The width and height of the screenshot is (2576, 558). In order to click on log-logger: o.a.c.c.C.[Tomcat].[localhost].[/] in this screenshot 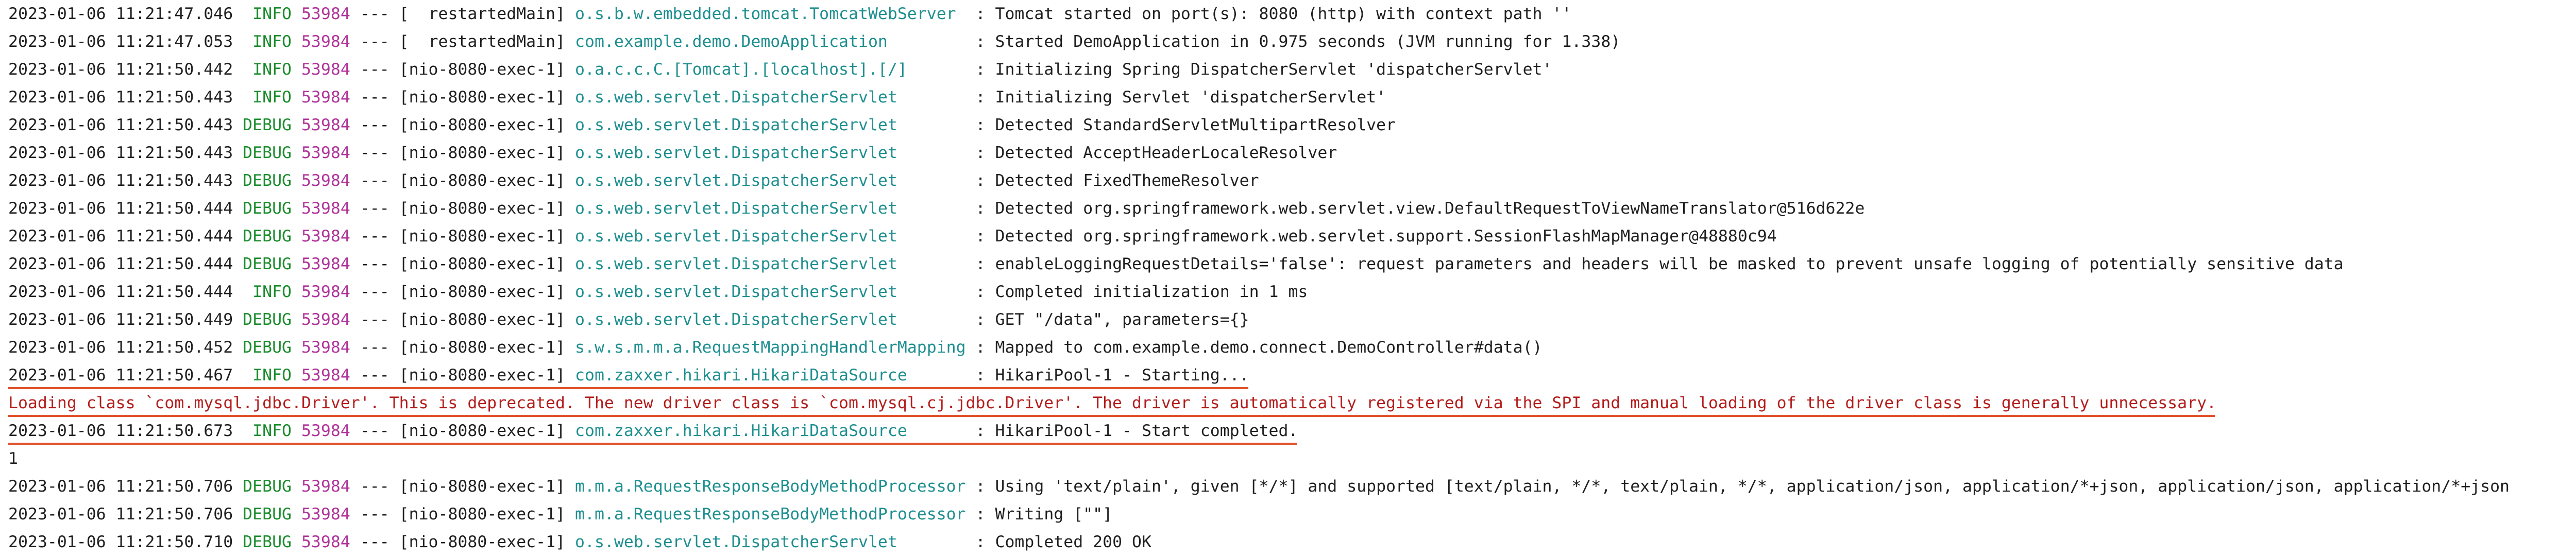, I will do `click(770, 69)`.